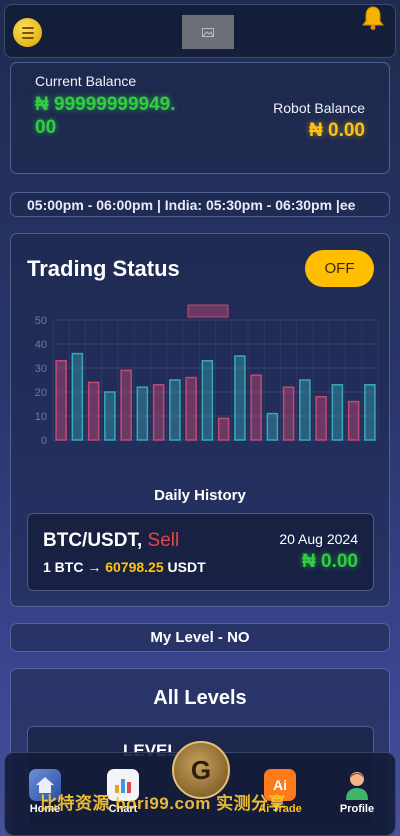 This screenshot has width=400, height=836. I want to click on all-levels-title: All Levels, so click(200, 698).